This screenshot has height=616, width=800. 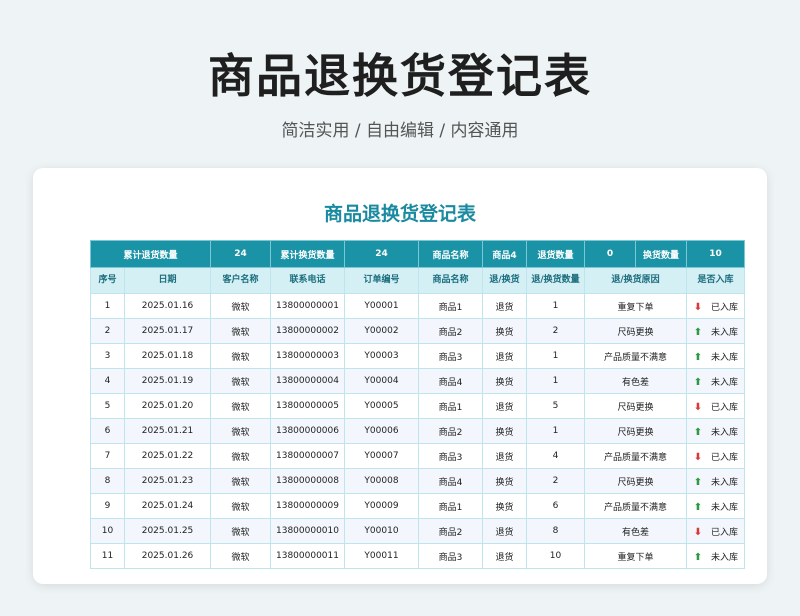 What do you see at coordinates (307, 280) in the screenshot?
I see `column-header: 联系电话` at bounding box center [307, 280].